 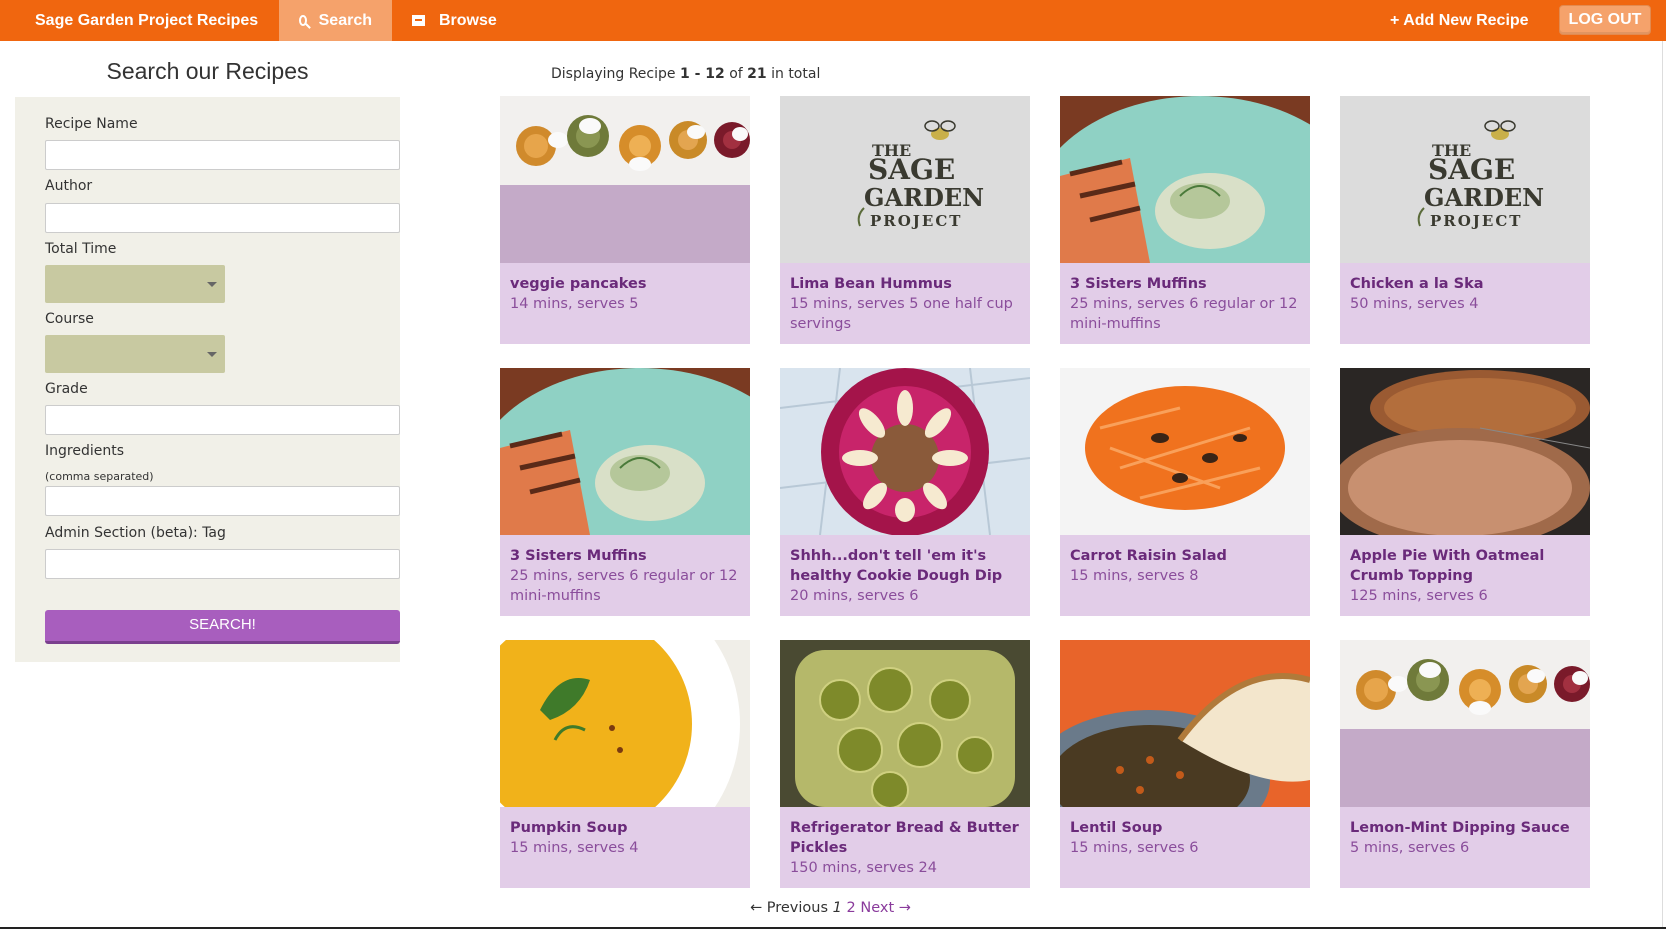 I want to click on recipe-title: Chicken a la Ska, so click(x=1466, y=284).